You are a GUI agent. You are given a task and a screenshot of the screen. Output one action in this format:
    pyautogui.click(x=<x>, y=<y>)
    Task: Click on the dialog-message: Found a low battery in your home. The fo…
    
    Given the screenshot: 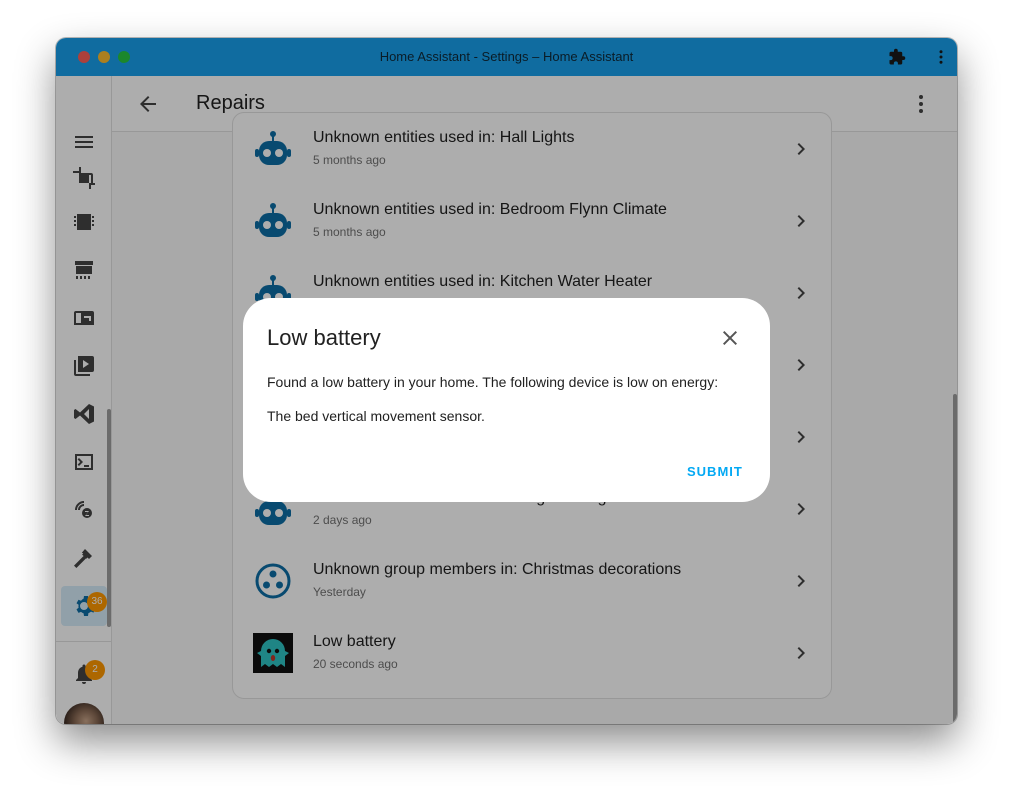 What is the action you would take?
    pyautogui.click(x=493, y=382)
    